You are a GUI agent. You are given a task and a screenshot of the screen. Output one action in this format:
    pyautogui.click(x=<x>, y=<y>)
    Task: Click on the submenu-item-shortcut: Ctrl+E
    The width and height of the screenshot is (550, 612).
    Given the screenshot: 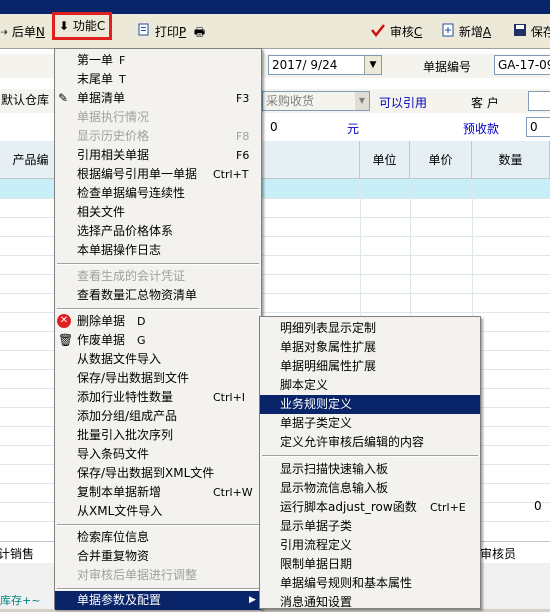 What is the action you would take?
    pyautogui.click(x=448, y=507)
    